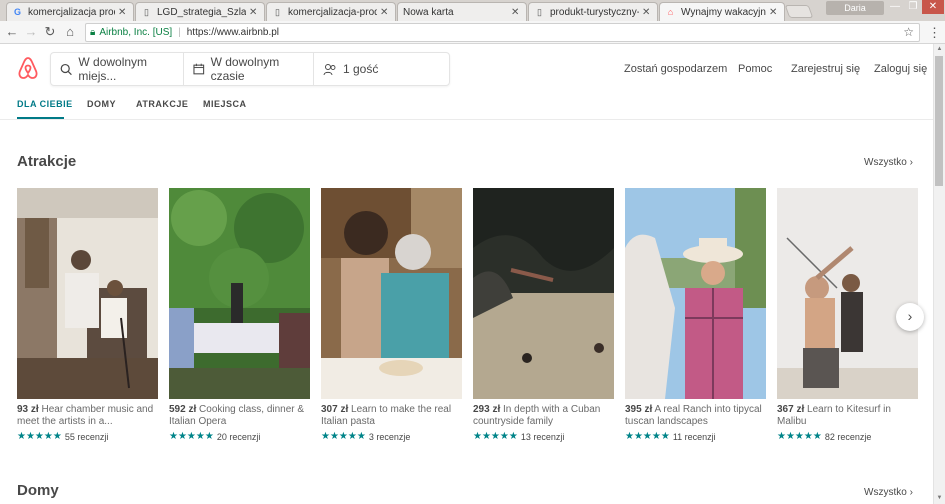  I want to click on review-count: 3 recenzje, so click(389, 436).